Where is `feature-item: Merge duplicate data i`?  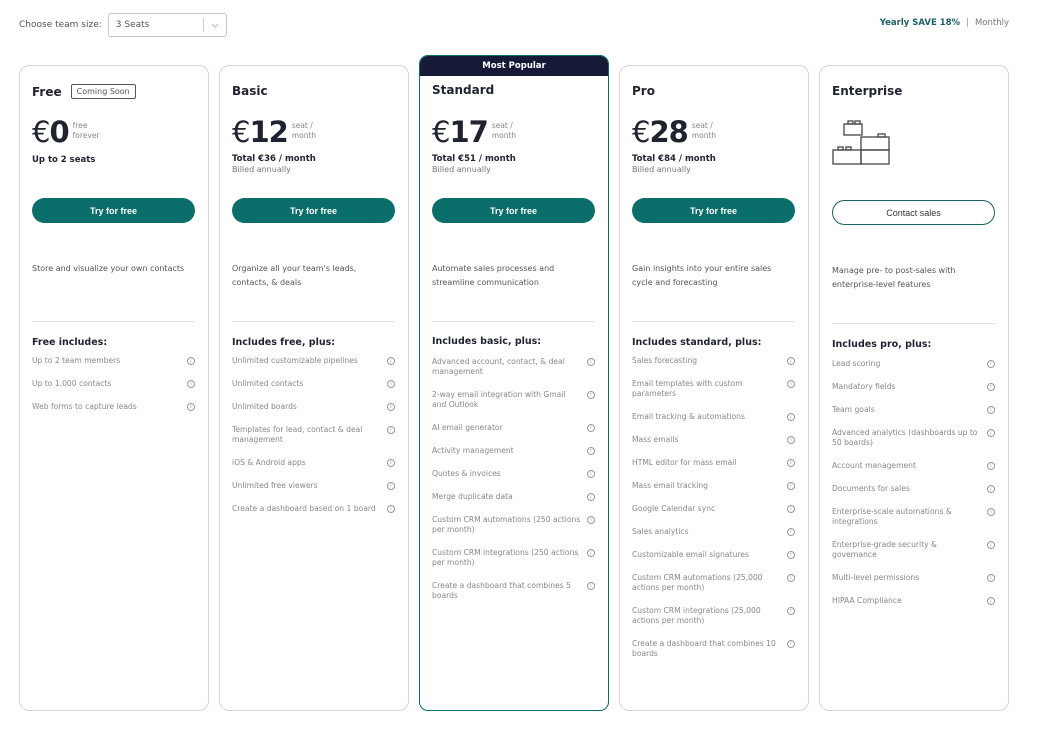
feature-item: Merge duplicate data i is located at coordinates (513, 497).